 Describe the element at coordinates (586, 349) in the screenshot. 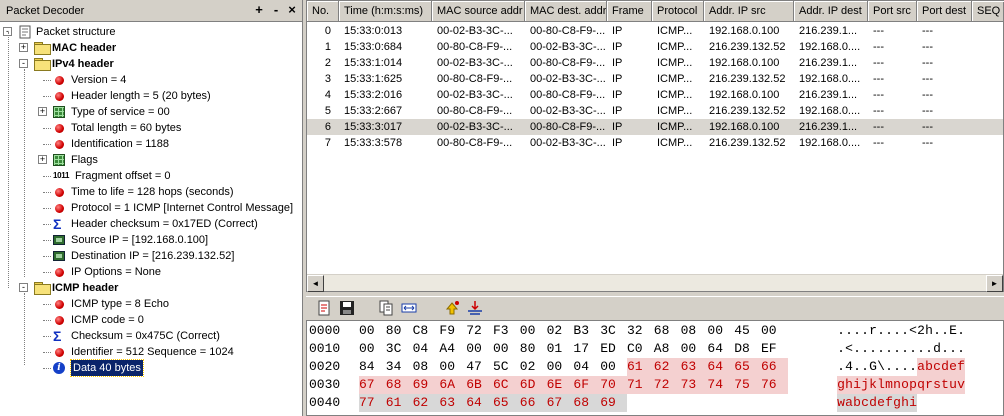

I see `hex-byte: 17` at that location.